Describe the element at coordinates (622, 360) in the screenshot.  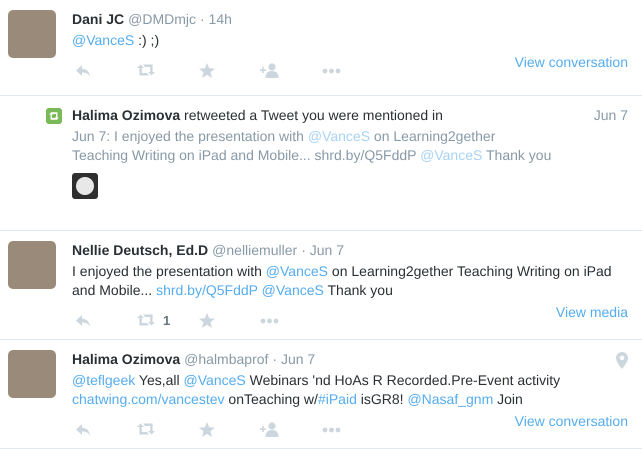
I see `location-pin-icon` at that location.